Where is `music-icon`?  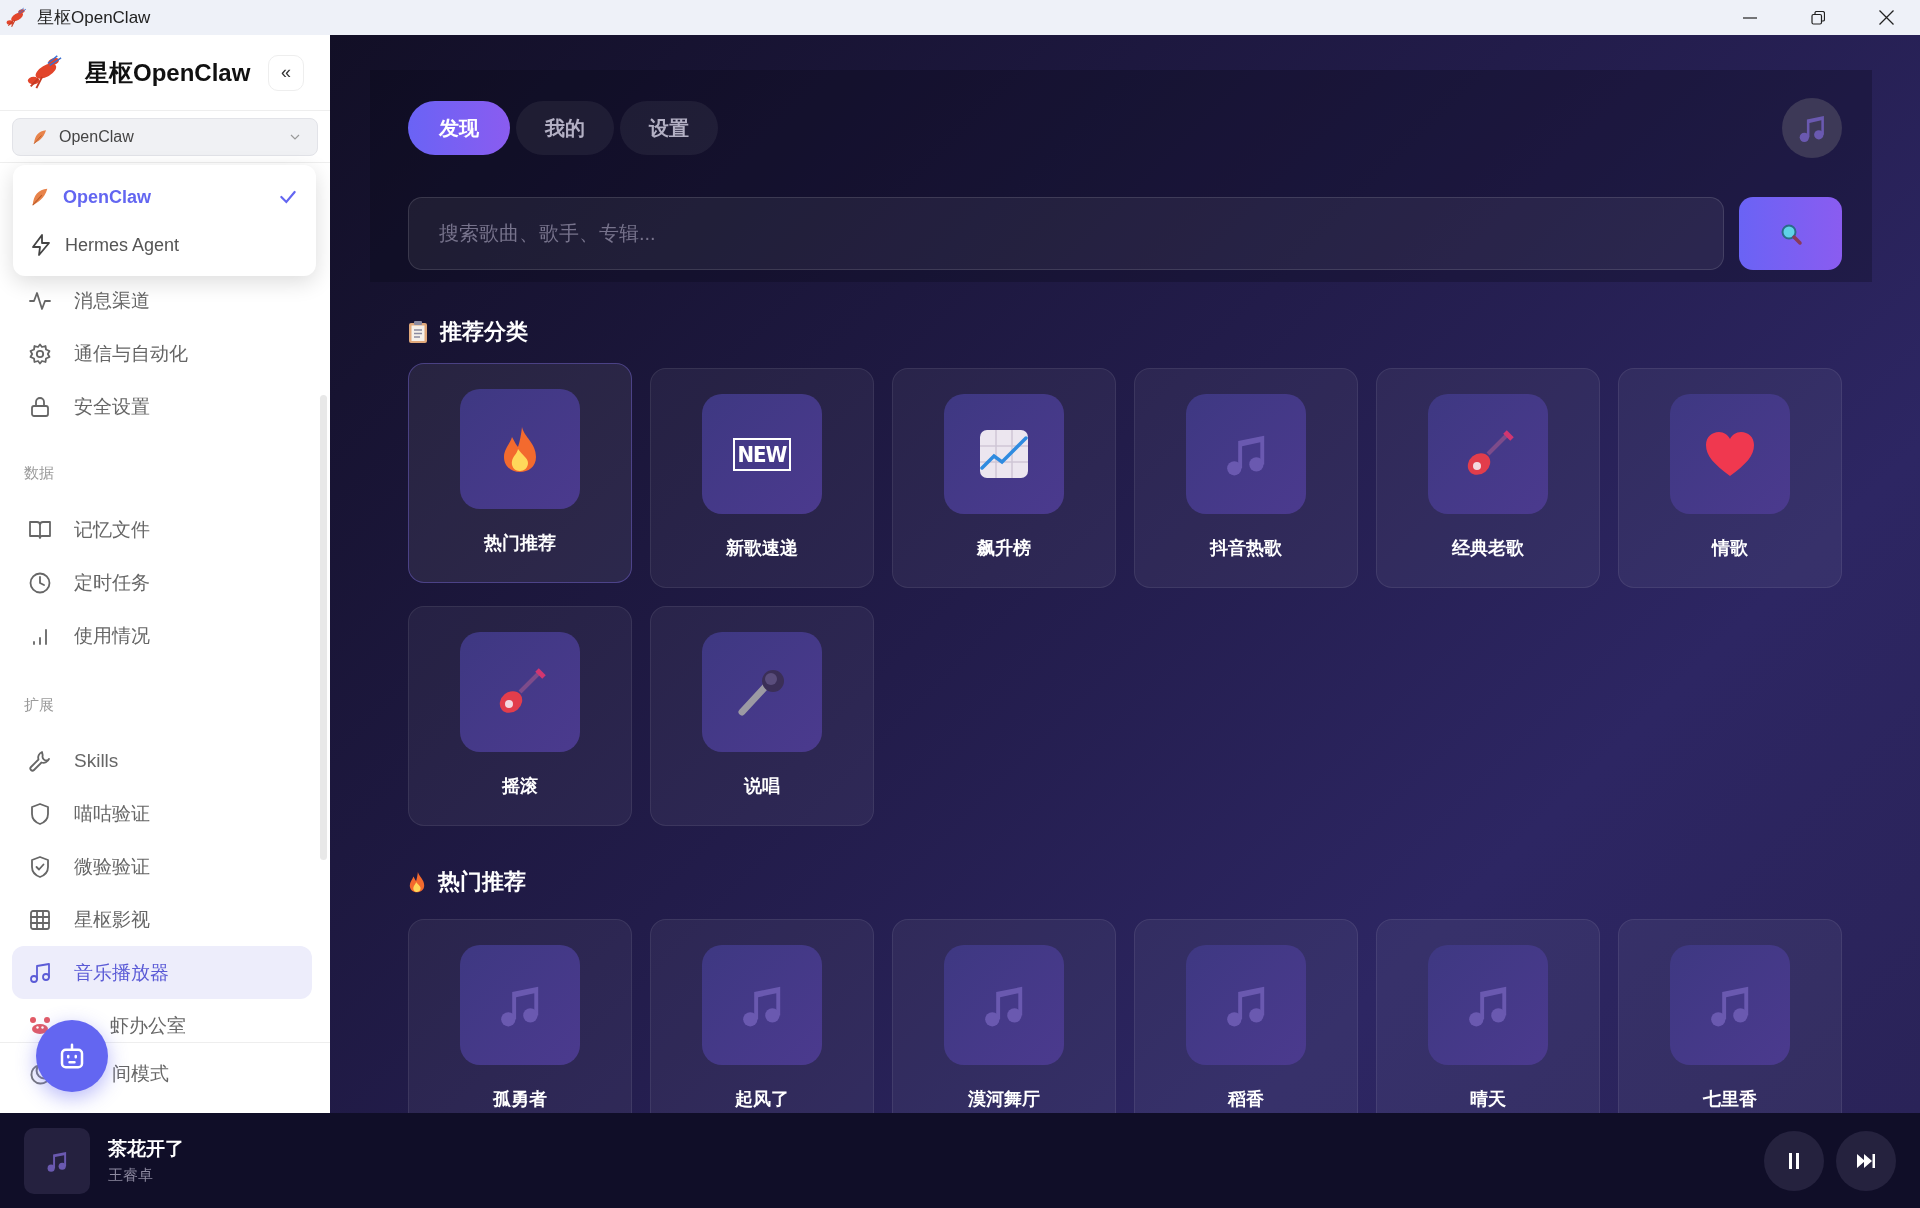
music-icon is located at coordinates (40, 972).